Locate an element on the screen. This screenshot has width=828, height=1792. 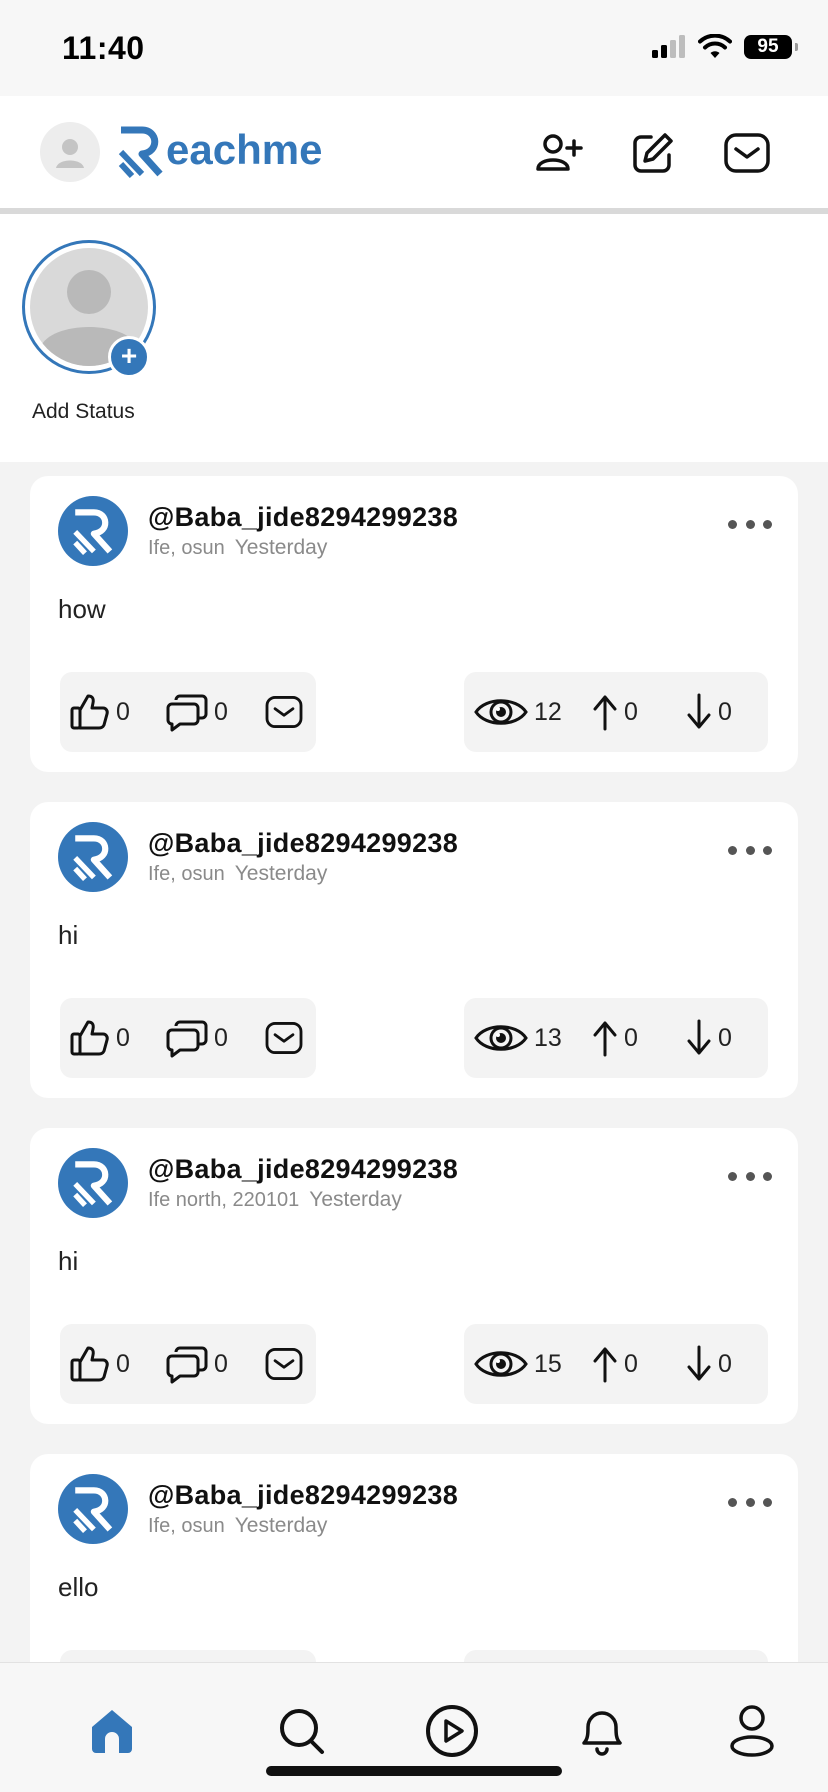
compose-button is located at coordinates (653, 153).